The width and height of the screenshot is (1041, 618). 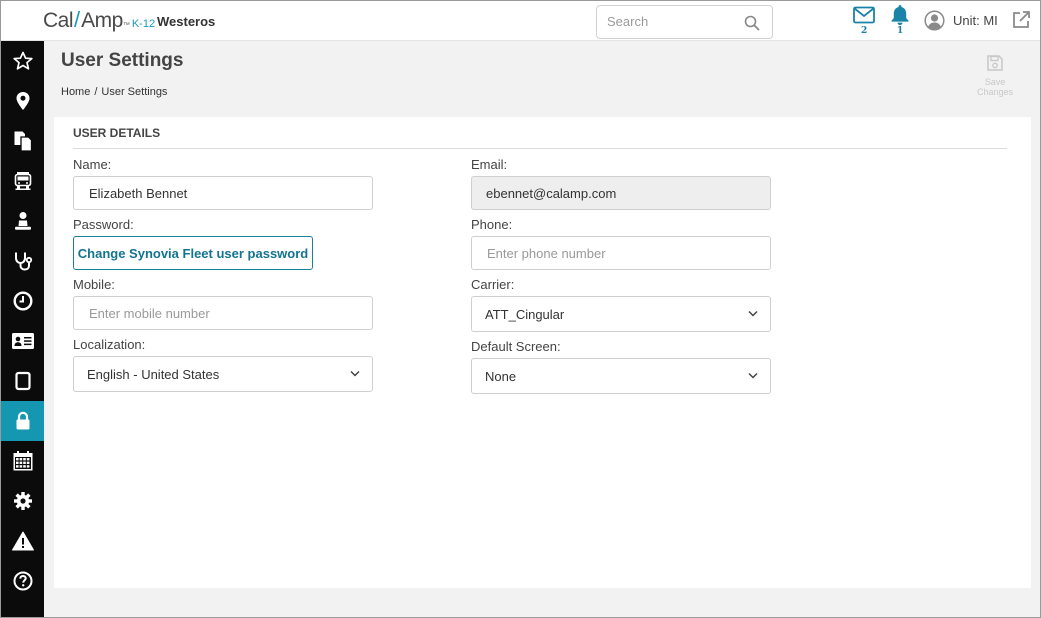 What do you see at coordinates (621, 376) in the screenshot?
I see `default-screen-select: None` at bounding box center [621, 376].